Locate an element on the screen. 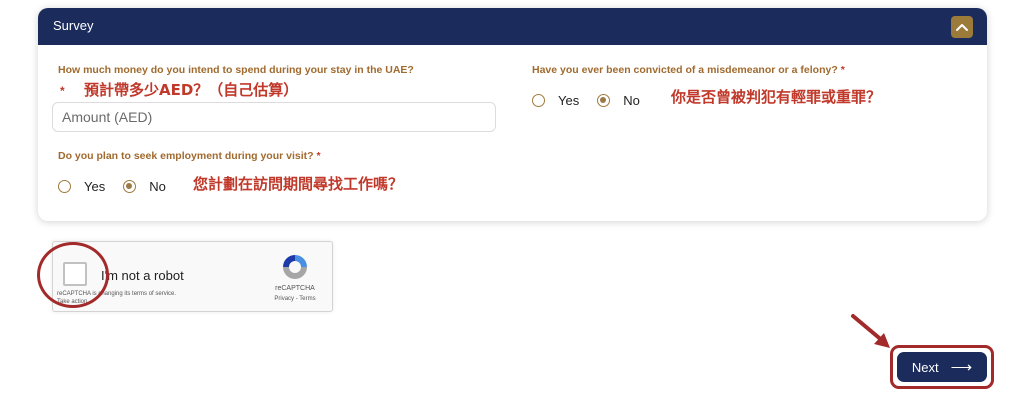 This screenshot has height=401, width=1024. annotation-circle is located at coordinates (73, 275).